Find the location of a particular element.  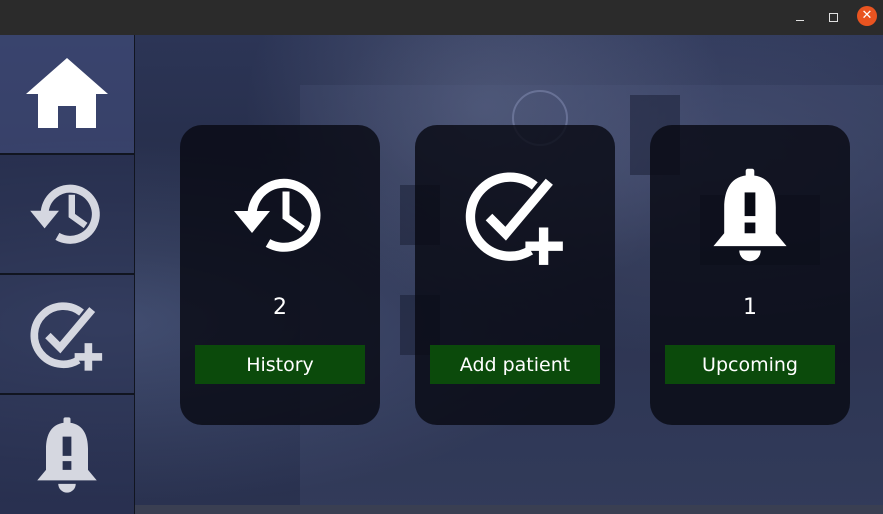

history-count: 2 is located at coordinates (280, 307).